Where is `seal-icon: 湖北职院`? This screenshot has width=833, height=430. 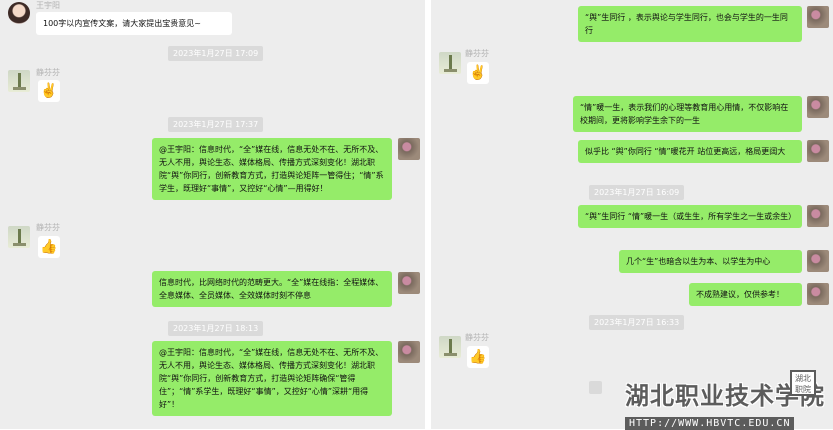 seal-icon: 湖北职院 is located at coordinates (803, 383).